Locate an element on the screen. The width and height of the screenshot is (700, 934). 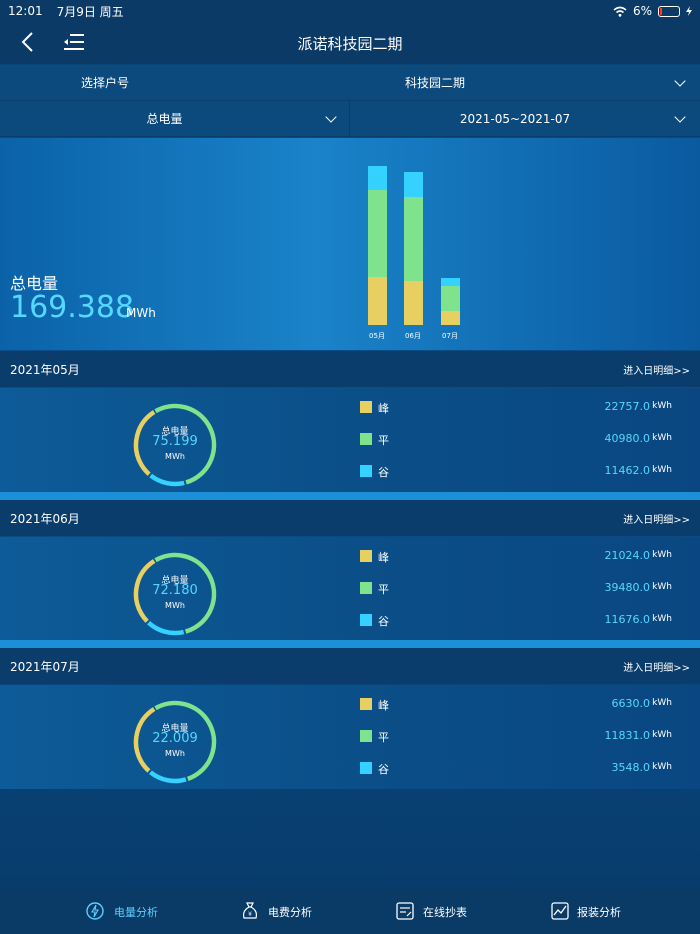
account-label: 选择户号 is located at coordinates (104, 83).